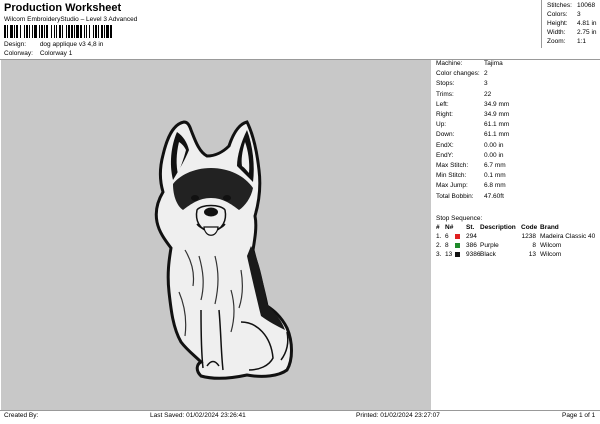 Image resolution: width=600 pixels, height=424 pixels. Describe the element at coordinates (223, 250) in the screenshot. I see `dog-applique-drawing` at that location.